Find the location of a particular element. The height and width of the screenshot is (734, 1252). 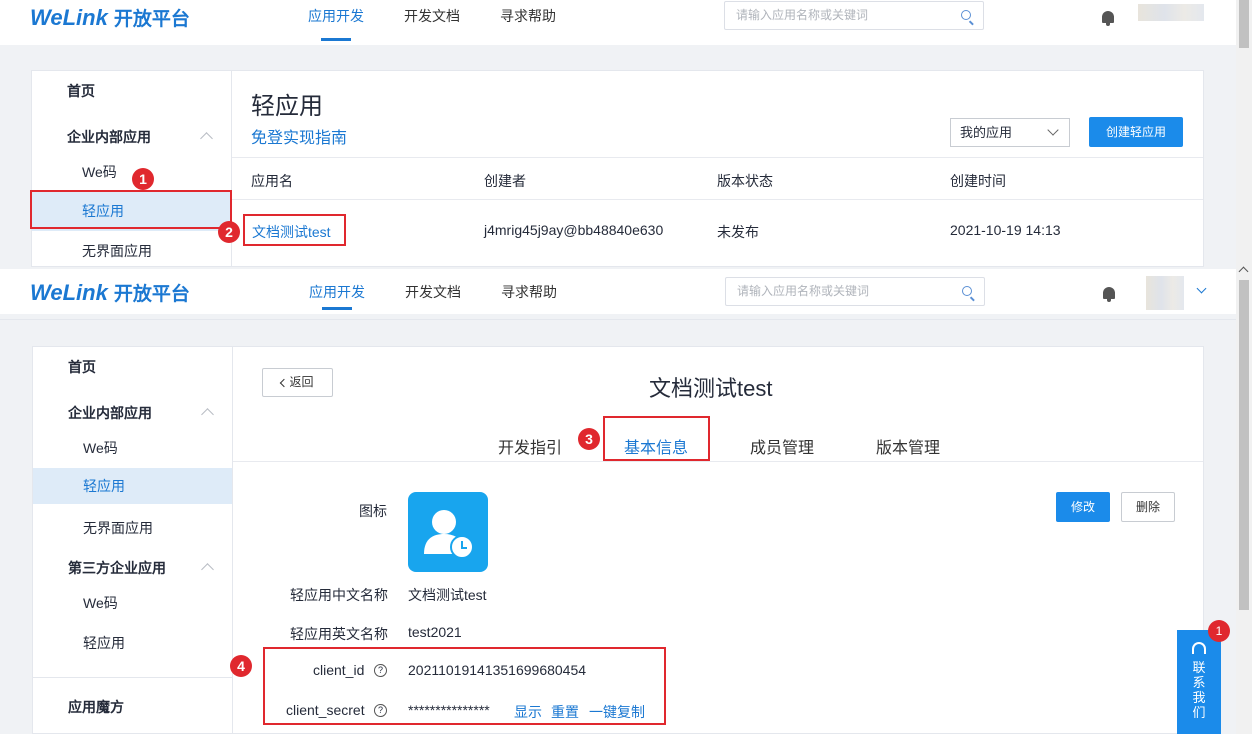

user-clock-icon is located at coordinates (449, 534).